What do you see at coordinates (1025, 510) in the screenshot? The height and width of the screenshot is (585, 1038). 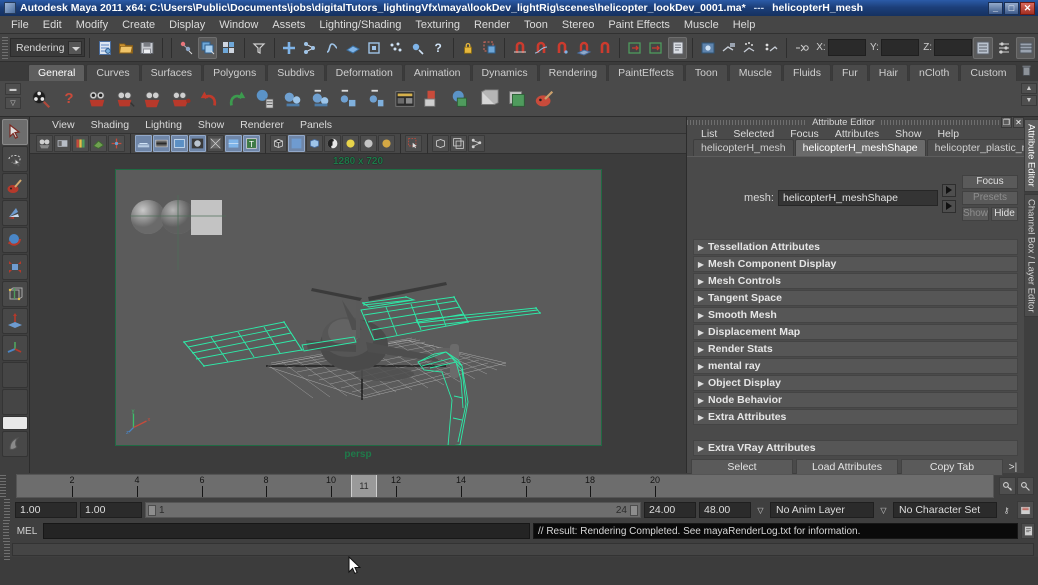 I see `animation-preferences-icon` at bounding box center [1025, 510].